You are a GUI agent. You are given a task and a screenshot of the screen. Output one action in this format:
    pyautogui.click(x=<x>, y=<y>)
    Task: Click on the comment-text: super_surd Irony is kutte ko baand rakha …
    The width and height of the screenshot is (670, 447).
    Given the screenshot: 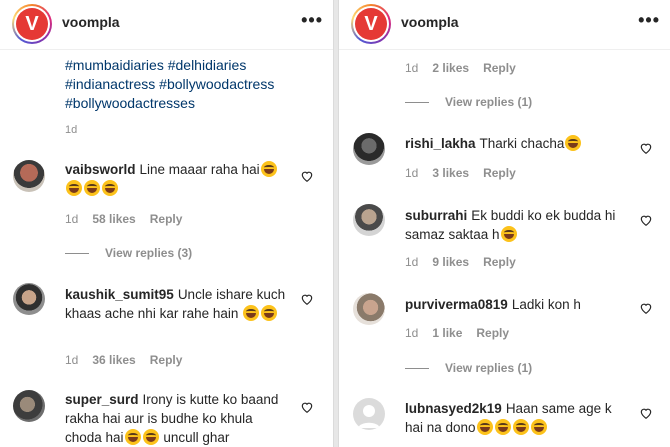 What is the action you would take?
    pyautogui.click(x=177, y=418)
    